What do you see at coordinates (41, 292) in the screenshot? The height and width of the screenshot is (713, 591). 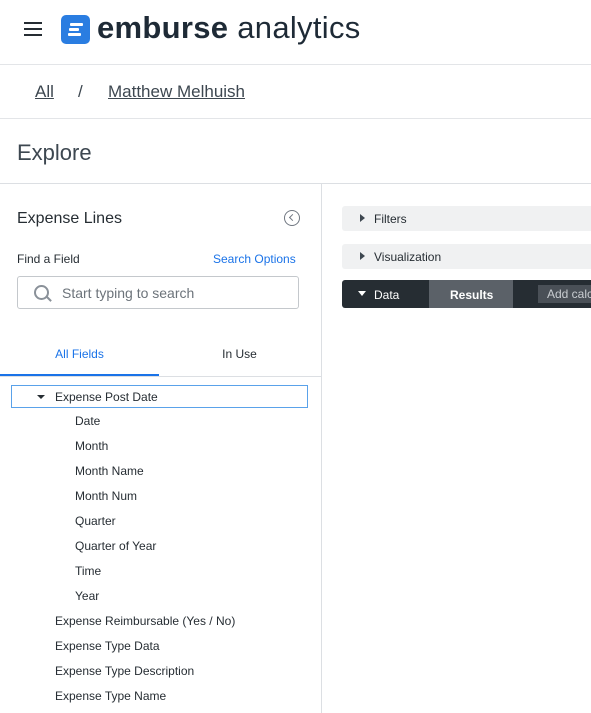 I see `search-icon` at bounding box center [41, 292].